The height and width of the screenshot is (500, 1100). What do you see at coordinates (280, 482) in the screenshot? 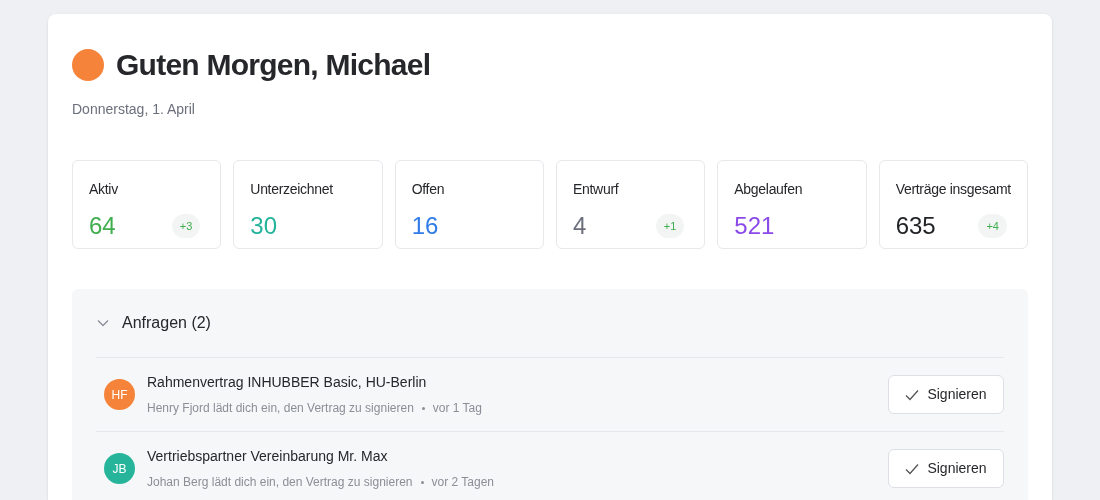
I see `invite-text: Johan Berg lädt dich ein, den Vertrag zu signieren` at bounding box center [280, 482].